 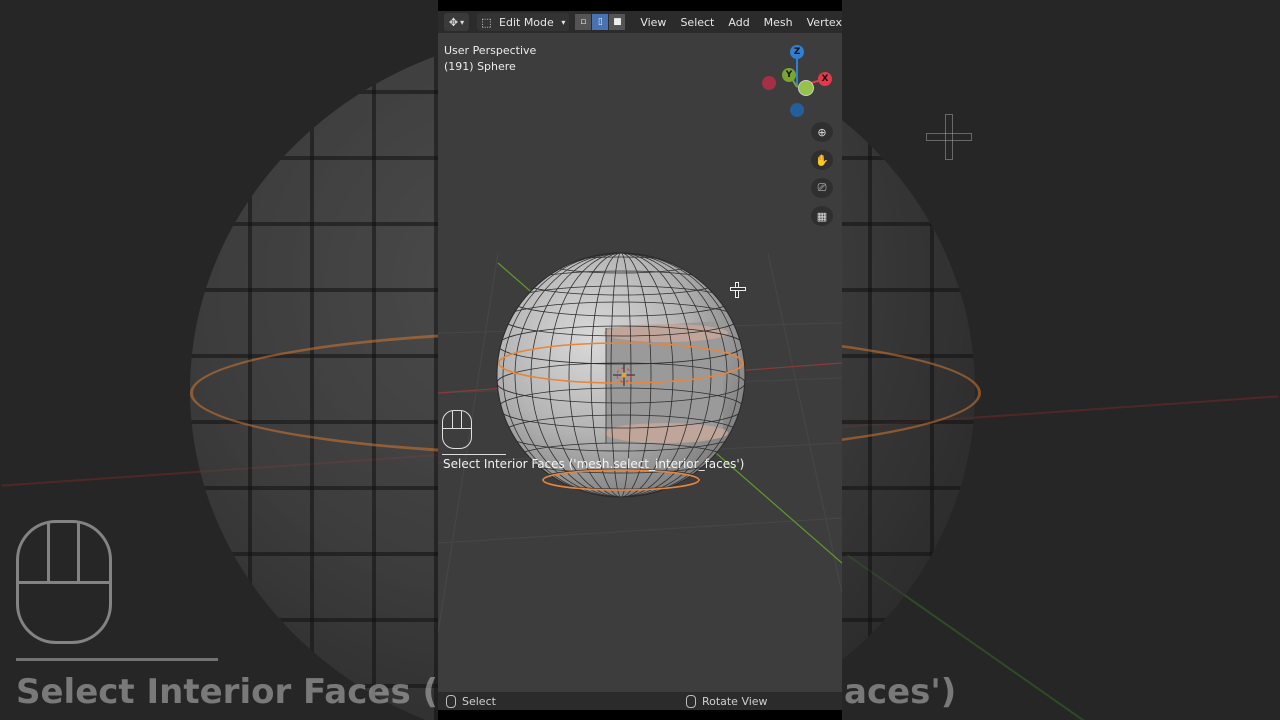 I want to click on mode-label: Edit Mode, so click(x=526, y=22).